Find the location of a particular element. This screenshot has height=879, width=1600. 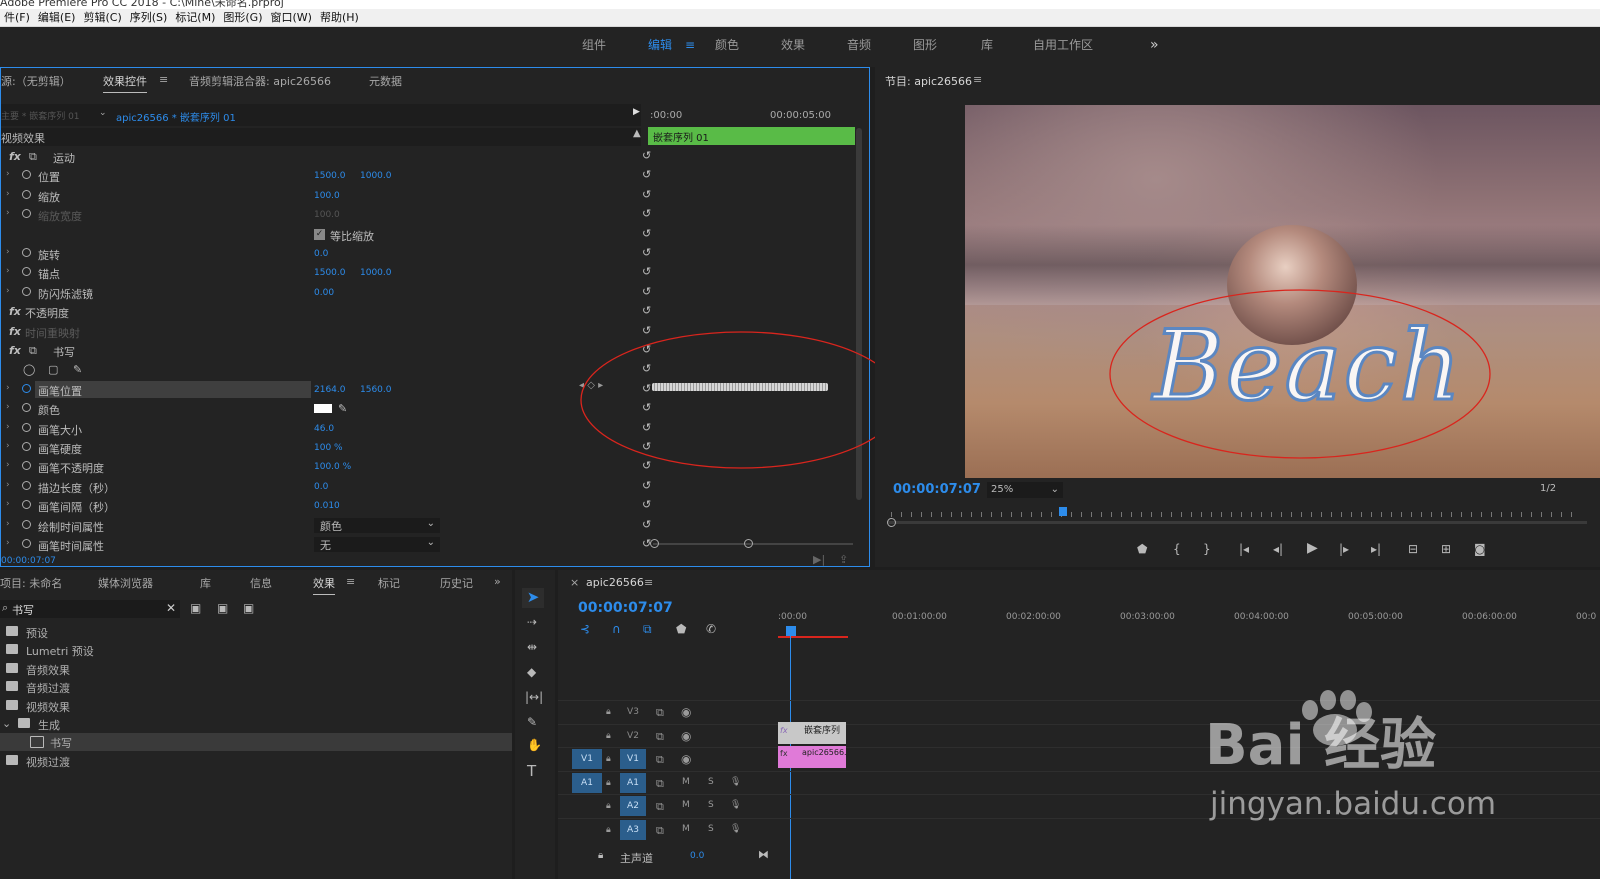

value-field: 1000.0 is located at coordinates (376, 273).